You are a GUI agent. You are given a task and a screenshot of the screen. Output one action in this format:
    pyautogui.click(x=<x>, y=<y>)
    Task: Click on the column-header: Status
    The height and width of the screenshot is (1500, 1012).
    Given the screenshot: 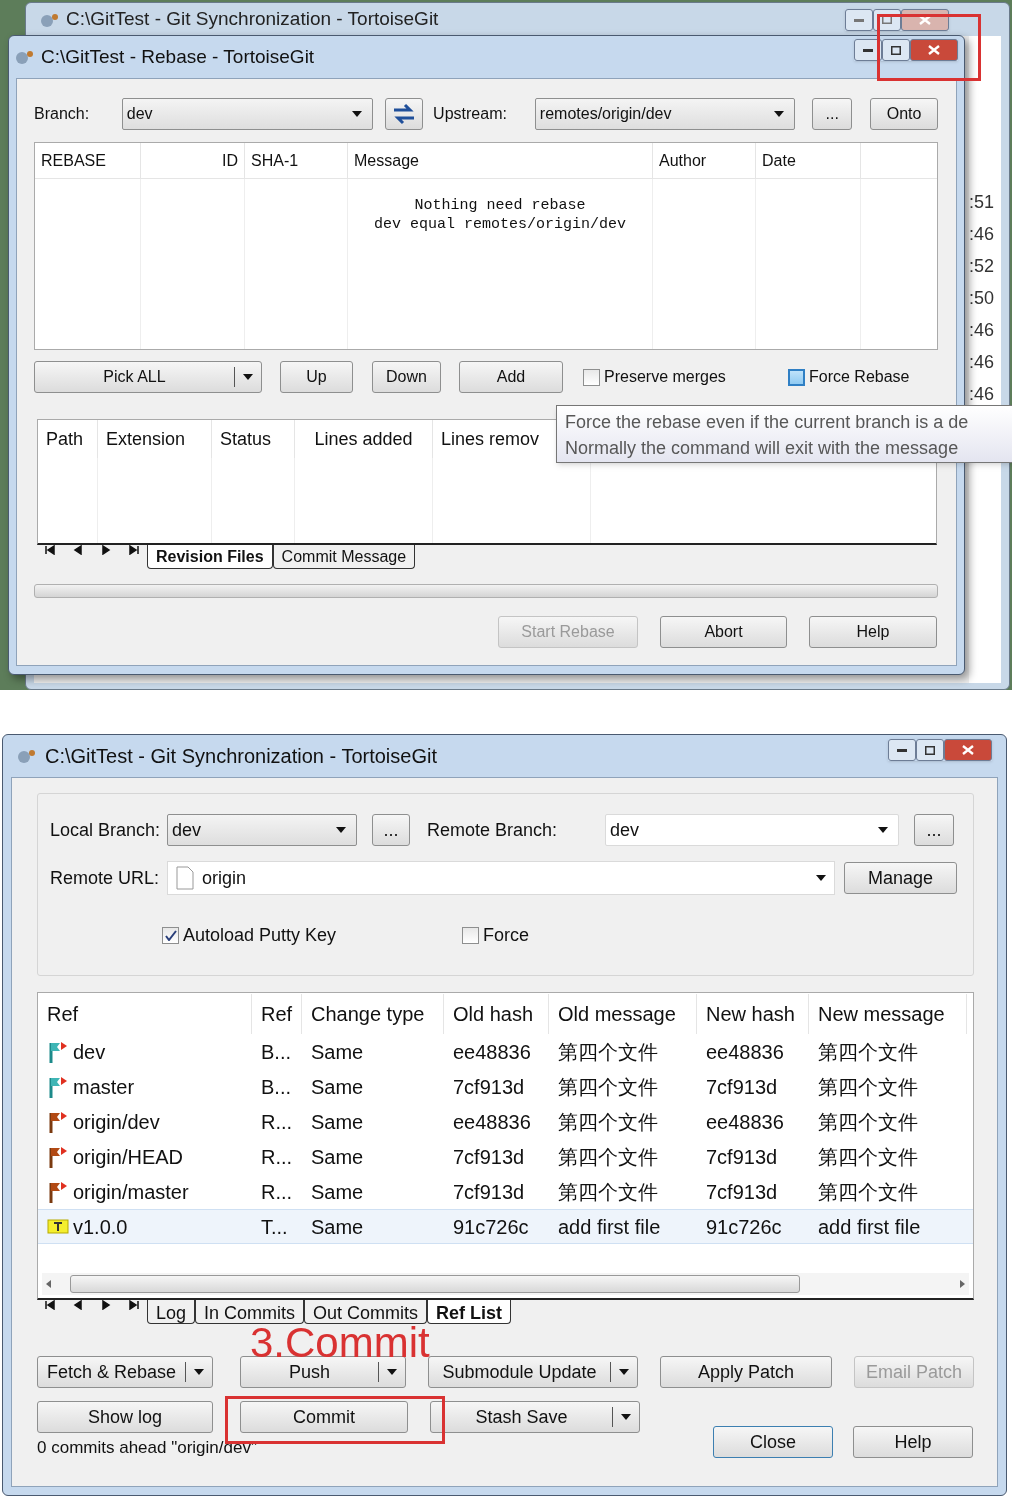 What is the action you would take?
    pyautogui.click(x=253, y=439)
    